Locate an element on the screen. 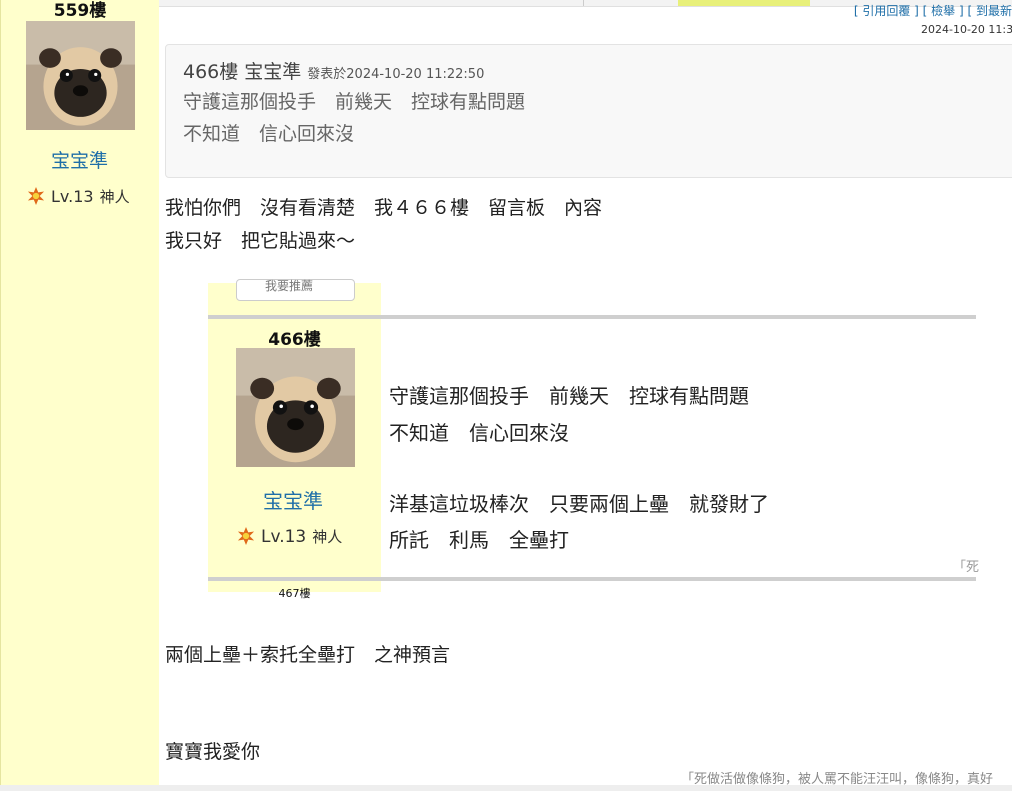 Image resolution: width=1012 pixels, height=791 pixels. embedded-next-floor: 467樓 is located at coordinates (294, 593).